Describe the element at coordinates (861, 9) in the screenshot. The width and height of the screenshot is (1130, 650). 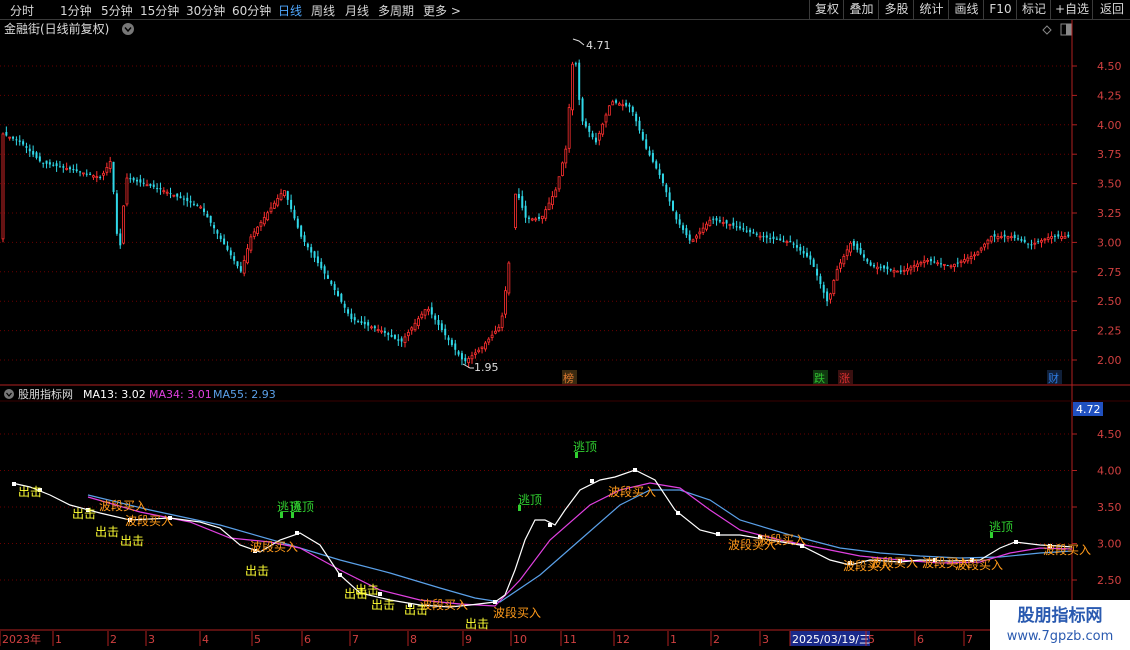
I see `overlay-button: 叠加` at that location.